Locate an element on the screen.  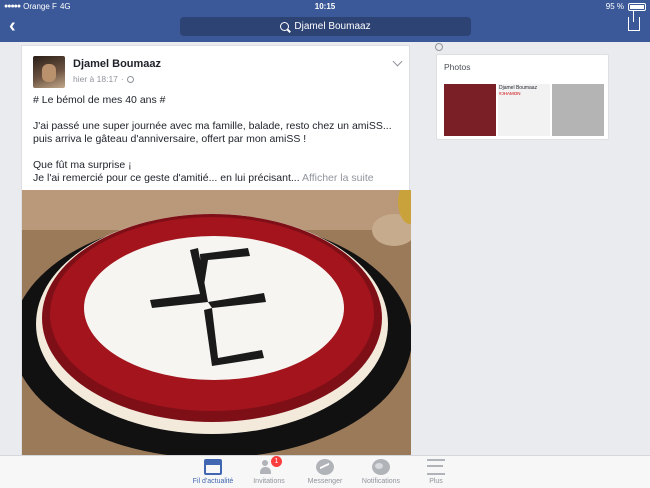
post-meta: hier à 18:17 · is located at coordinates (103, 79).